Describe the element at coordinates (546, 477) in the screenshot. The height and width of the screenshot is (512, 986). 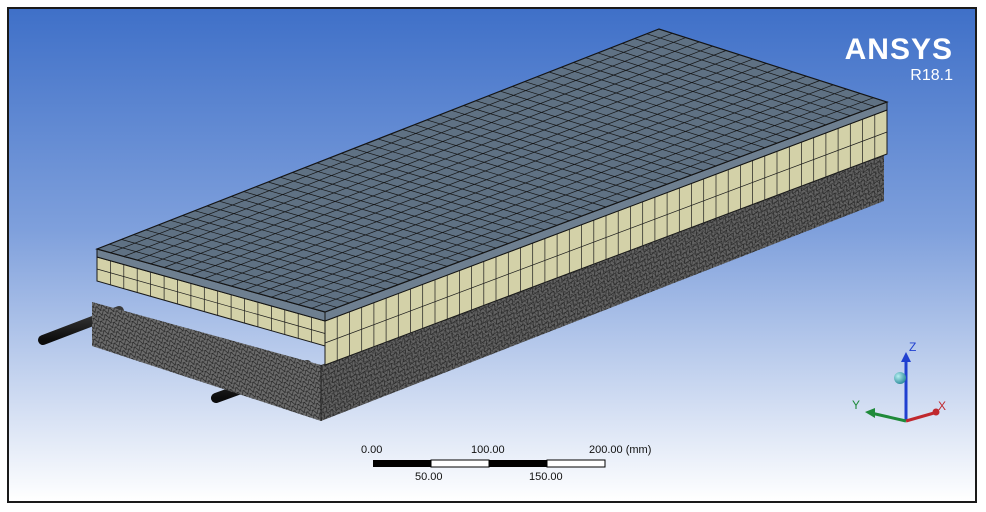
I see `scale-label-150: 150.00` at that location.